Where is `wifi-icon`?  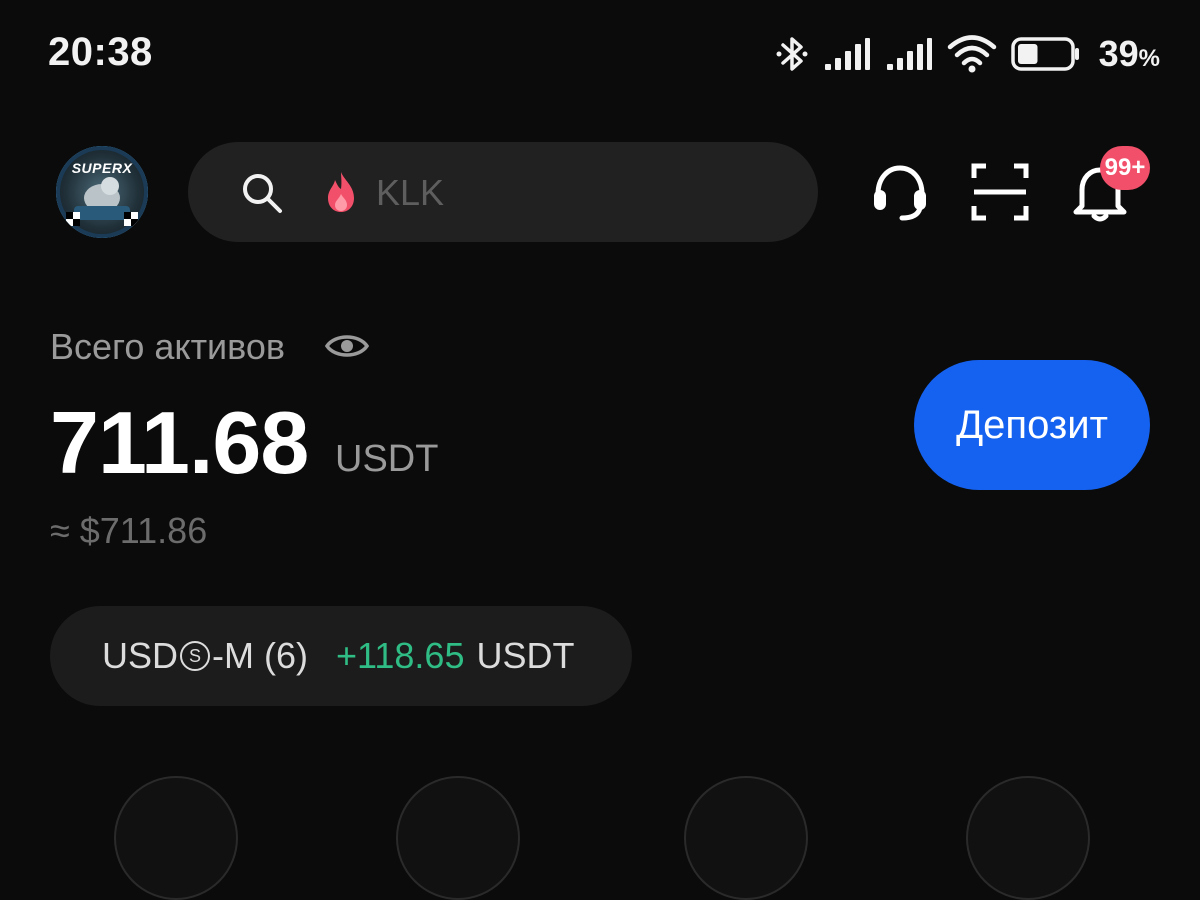
wifi-icon is located at coordinates (971, 54).